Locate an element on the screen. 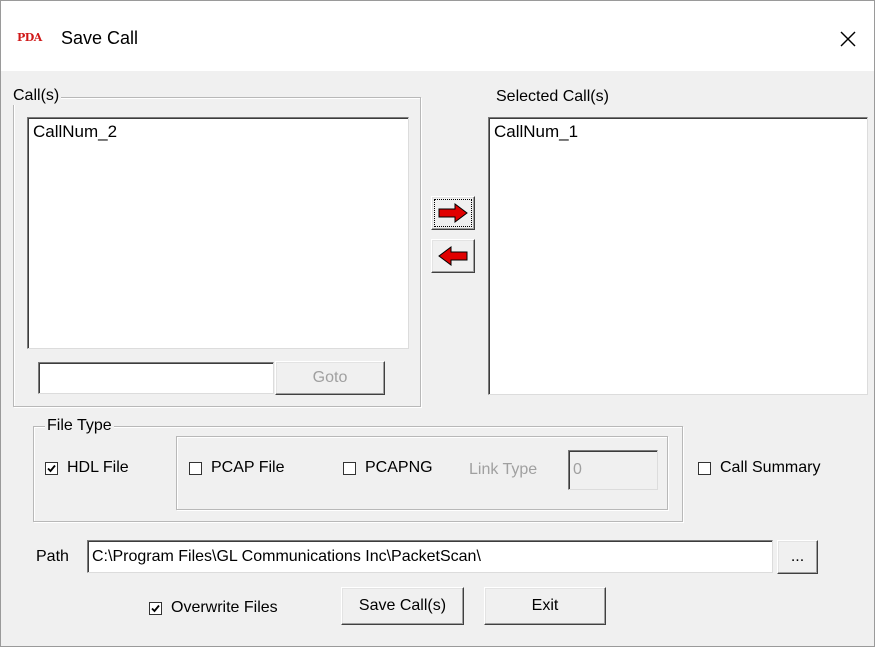 The height and width of the screenshot is (647, 875). hdl-file-box is located at coordinates (51, 468).